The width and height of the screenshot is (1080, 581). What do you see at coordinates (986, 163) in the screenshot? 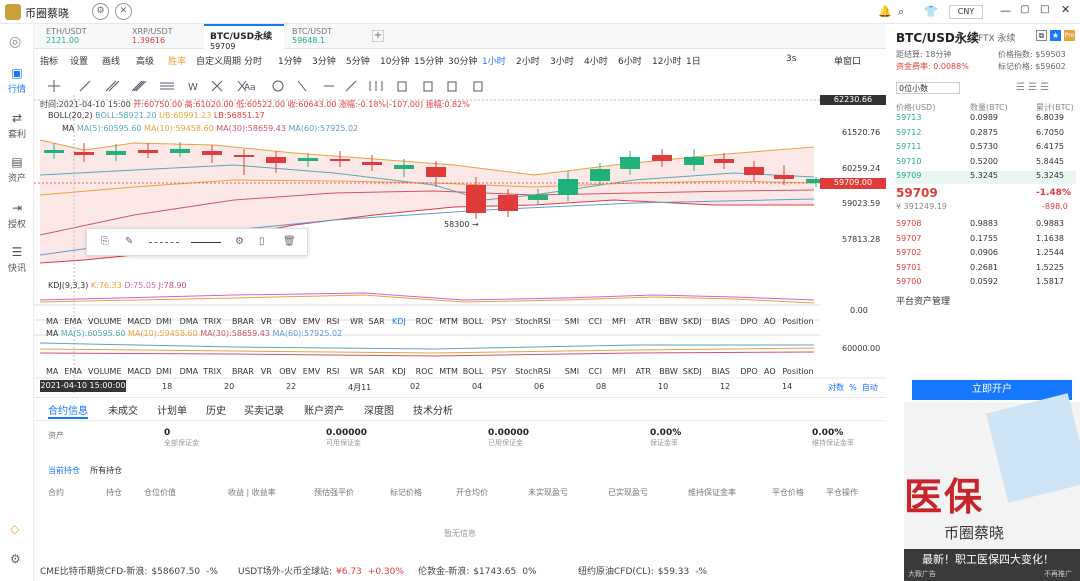
I see `orderbook-row: 59710 0.5200 5.8445` at bounding box center [986, 163].